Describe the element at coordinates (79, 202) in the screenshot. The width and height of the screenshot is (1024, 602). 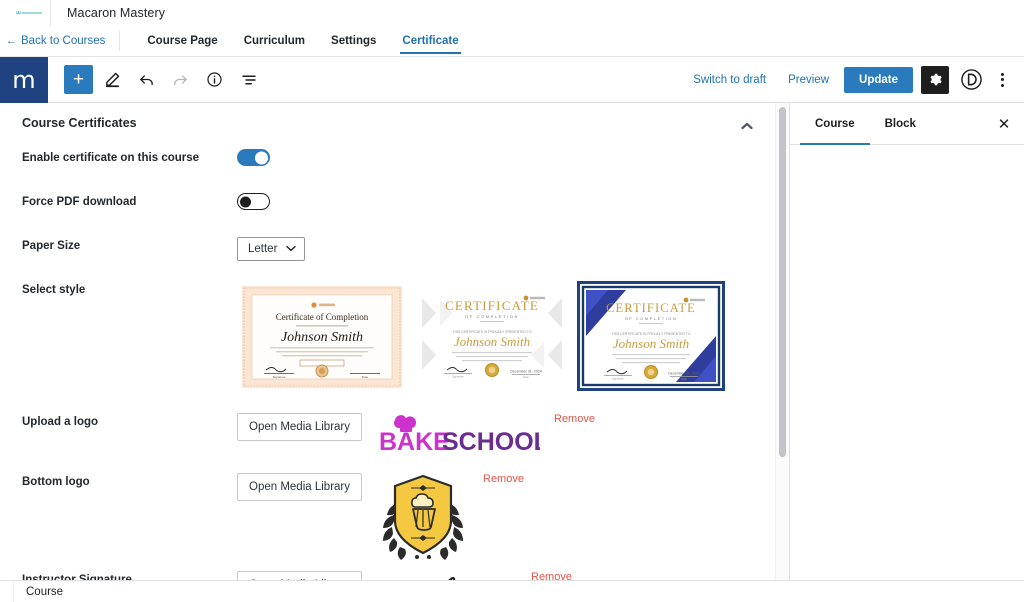
I see `force-pdf-label: Force PDF download` at that location.